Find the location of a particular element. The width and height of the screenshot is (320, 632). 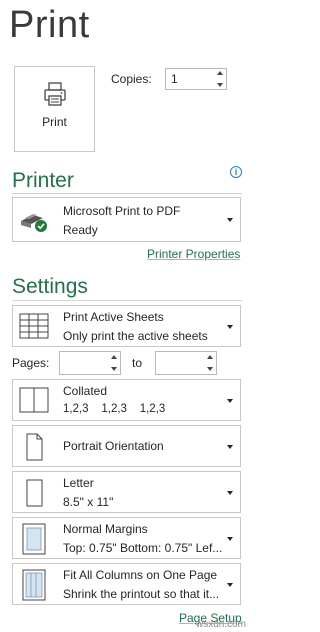

orientation-select: Portrait Orientation is located at coordinates (126, 446).